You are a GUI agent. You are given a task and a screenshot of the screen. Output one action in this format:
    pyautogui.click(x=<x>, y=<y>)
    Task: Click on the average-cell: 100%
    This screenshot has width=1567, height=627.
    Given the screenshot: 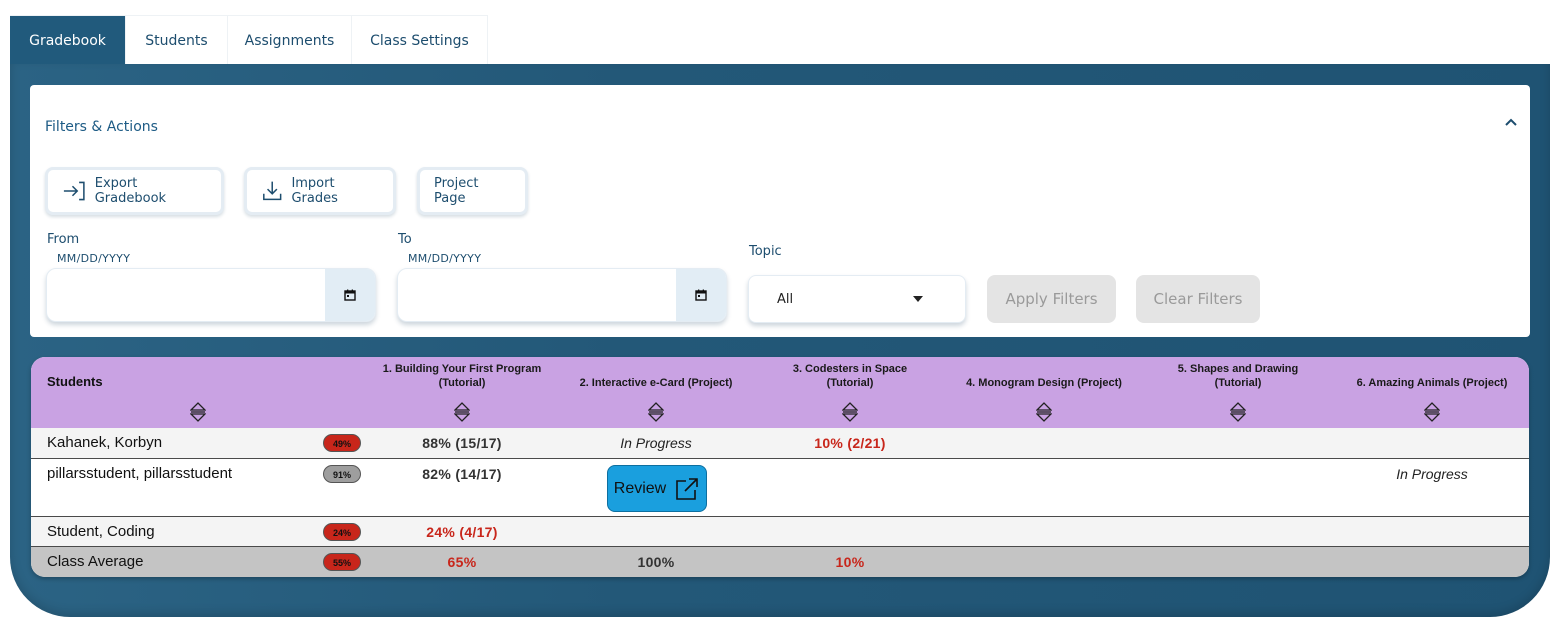 What is the action you would take?
    pyautogui.click(x=656, y=562)
    